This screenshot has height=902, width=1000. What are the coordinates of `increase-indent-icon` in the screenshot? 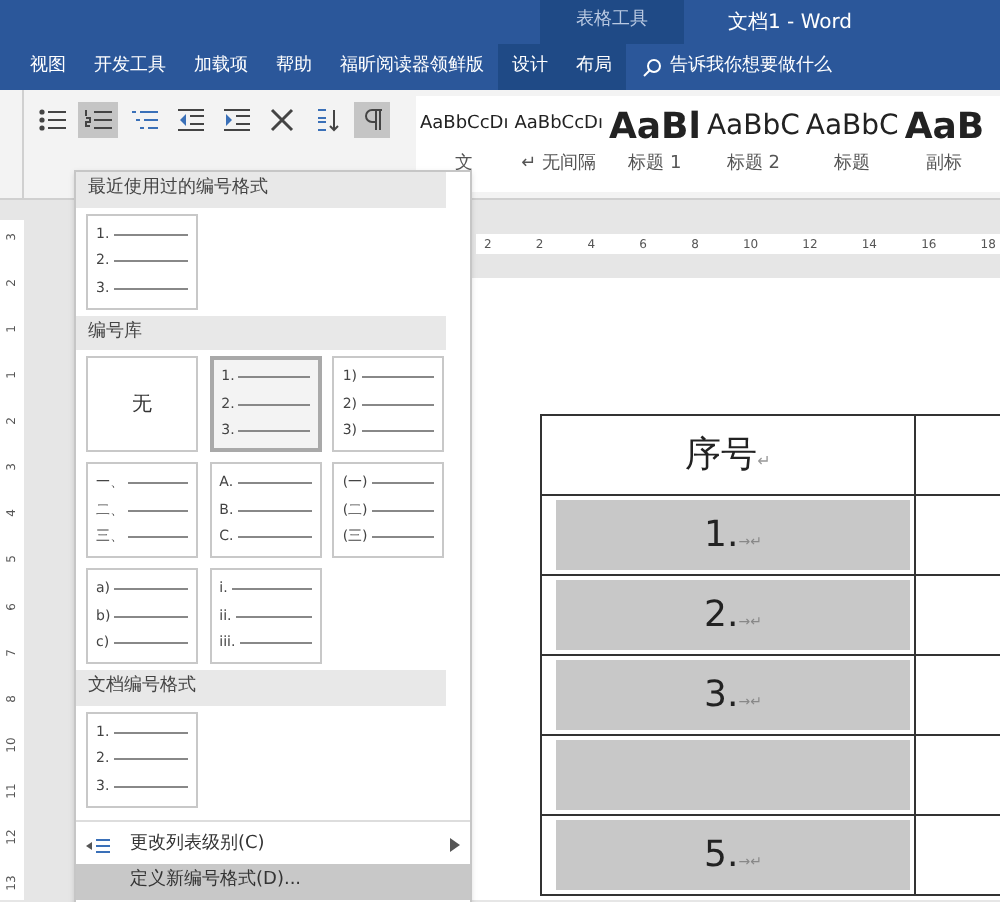 It's located at (236, 120).